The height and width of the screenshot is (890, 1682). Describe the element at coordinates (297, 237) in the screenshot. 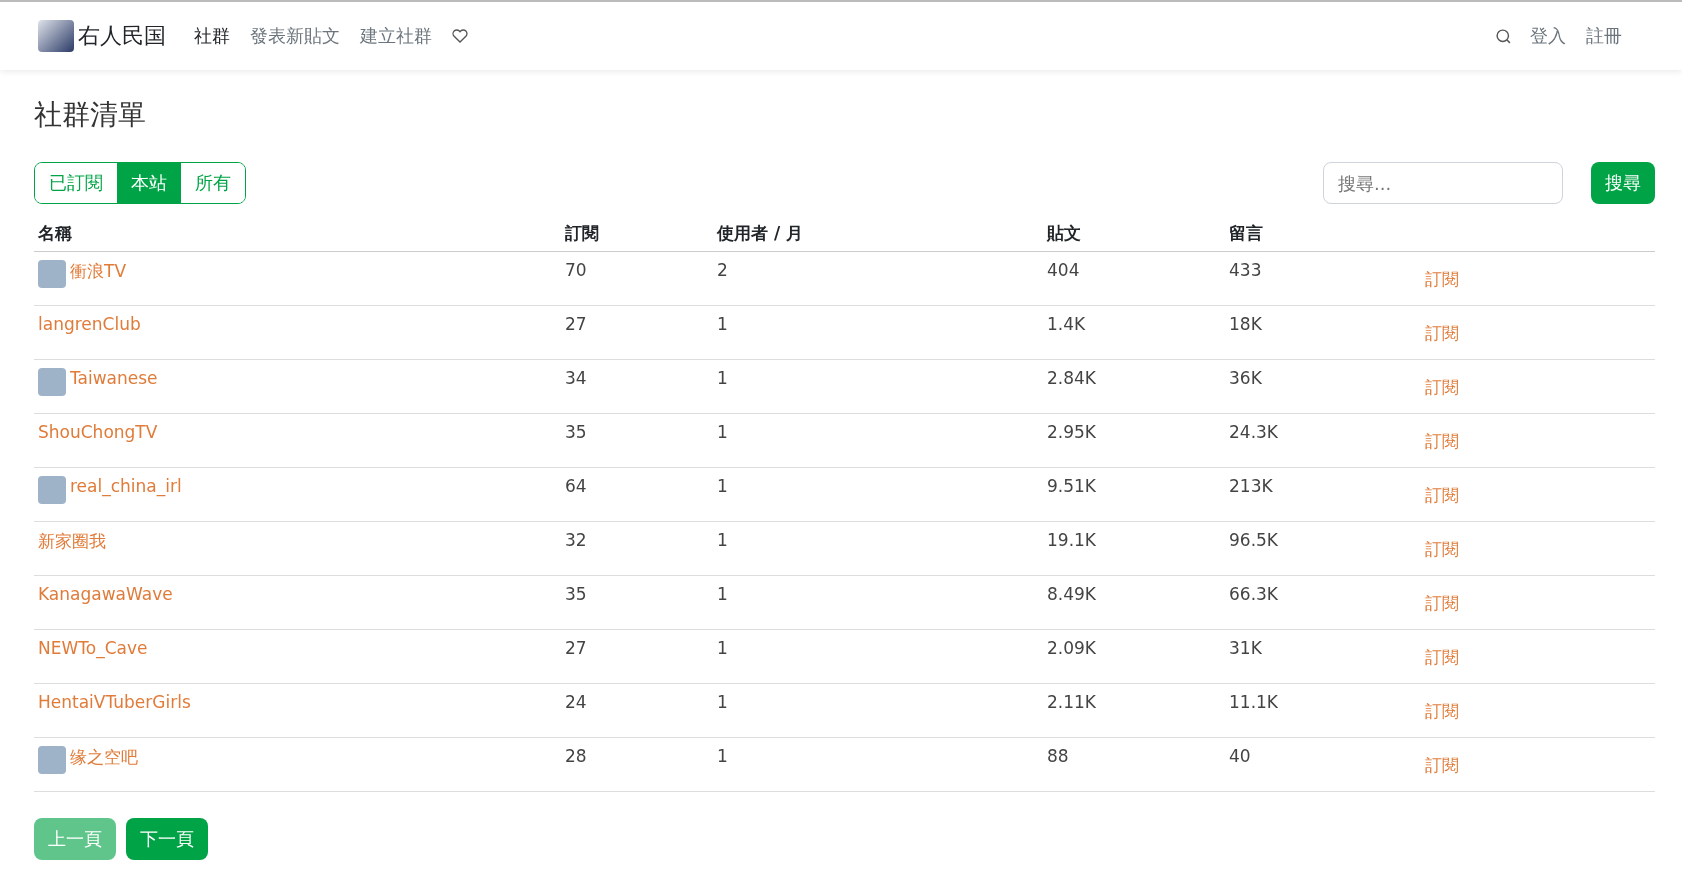

I see `column-header: 名稱` at that location.